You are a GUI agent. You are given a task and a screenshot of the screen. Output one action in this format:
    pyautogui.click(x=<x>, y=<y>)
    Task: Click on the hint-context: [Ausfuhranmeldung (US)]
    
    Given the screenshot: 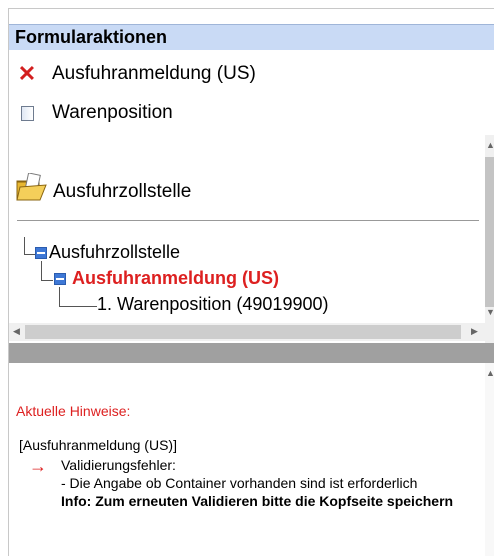 What is the action you would take?
    pyautogui.click(x=98, y=445)
    